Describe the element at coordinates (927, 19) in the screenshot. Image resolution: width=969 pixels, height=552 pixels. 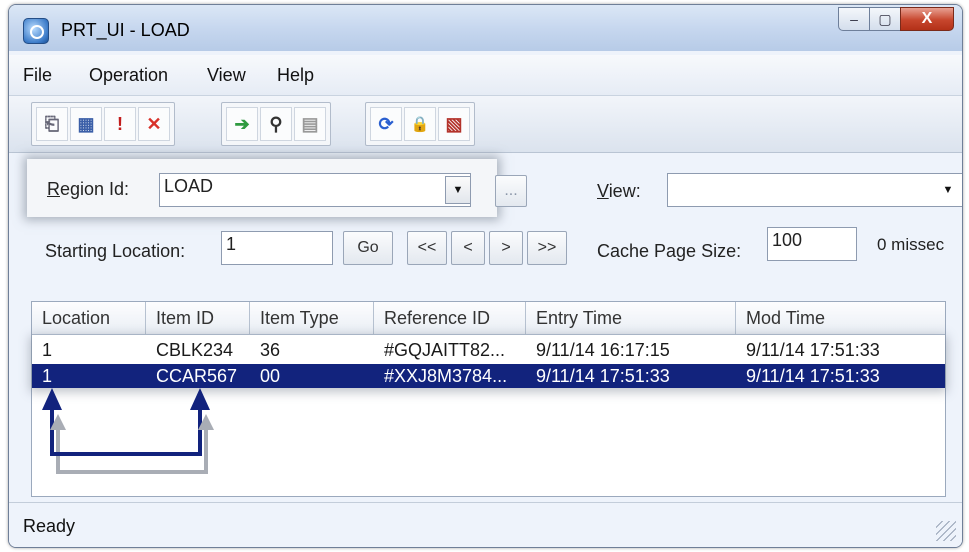
I see `close-button: X` at that location.